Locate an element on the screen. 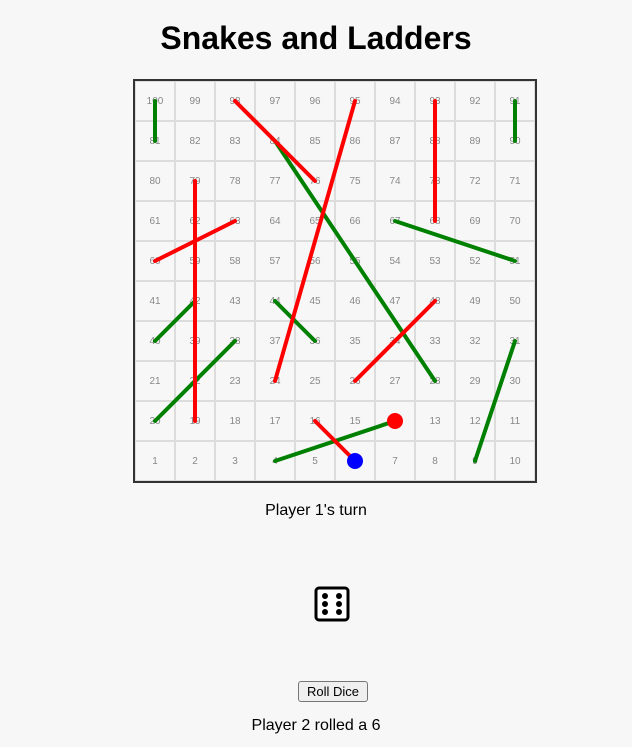 The height and width of the screenshot is (747, 632). board-cell: 40 is located at coordinates (155, 341).